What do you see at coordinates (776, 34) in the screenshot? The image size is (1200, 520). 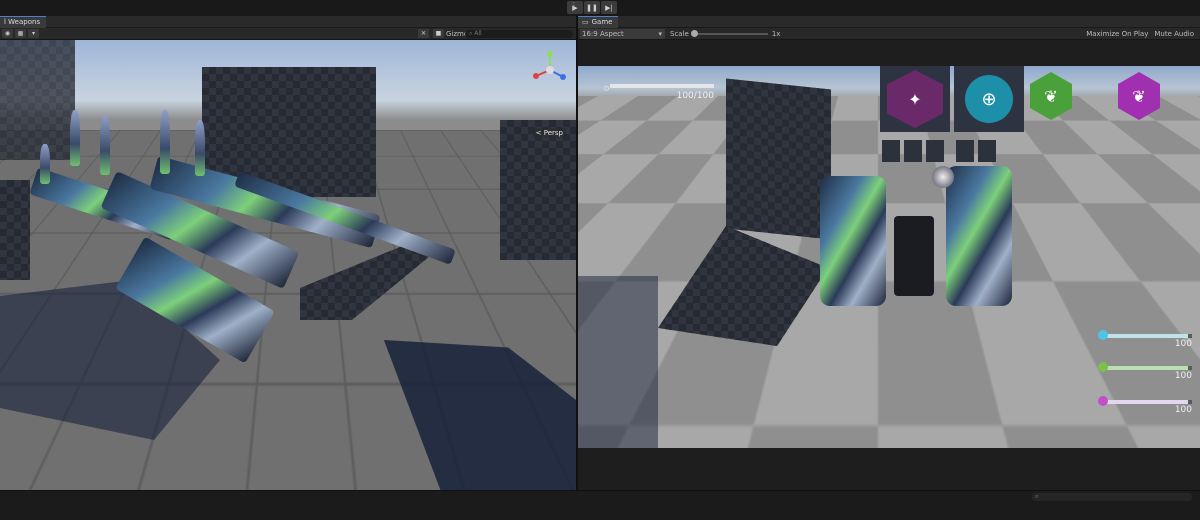 I see `scale-value: 1x` at bounding box center [776, 34].